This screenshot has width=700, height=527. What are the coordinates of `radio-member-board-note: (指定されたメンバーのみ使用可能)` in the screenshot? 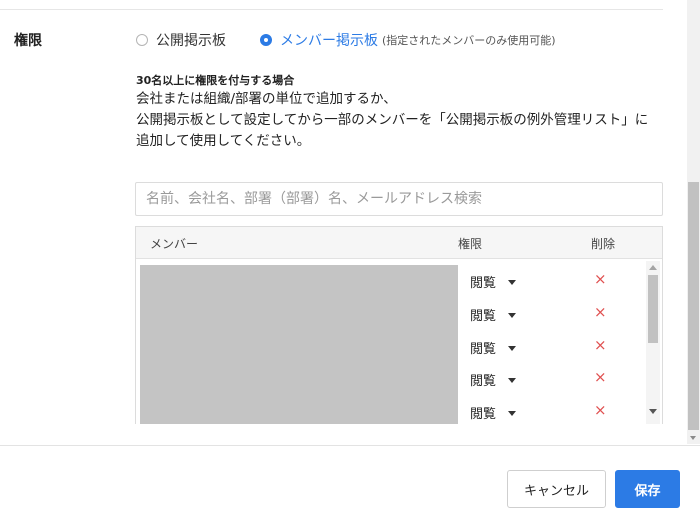 It's located at (469, 40).